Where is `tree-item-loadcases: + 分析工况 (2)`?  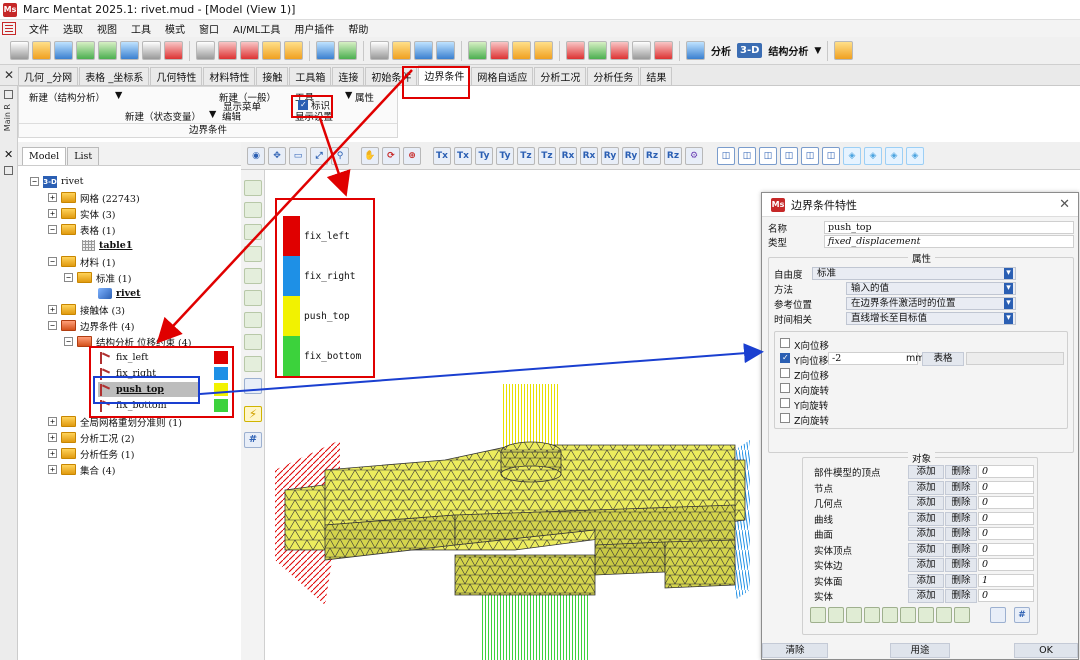
tree-item-loadcases: + 分析工况 (2) is located at coordinates (91, 437).